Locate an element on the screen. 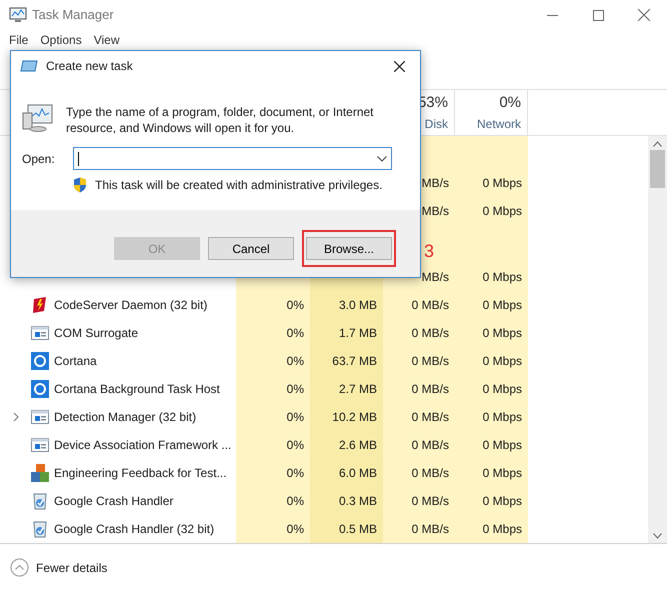 The width and height of the screenshot is (667, 591). process-name: Cortana Background Task Host is located at coordinates (137, 389).